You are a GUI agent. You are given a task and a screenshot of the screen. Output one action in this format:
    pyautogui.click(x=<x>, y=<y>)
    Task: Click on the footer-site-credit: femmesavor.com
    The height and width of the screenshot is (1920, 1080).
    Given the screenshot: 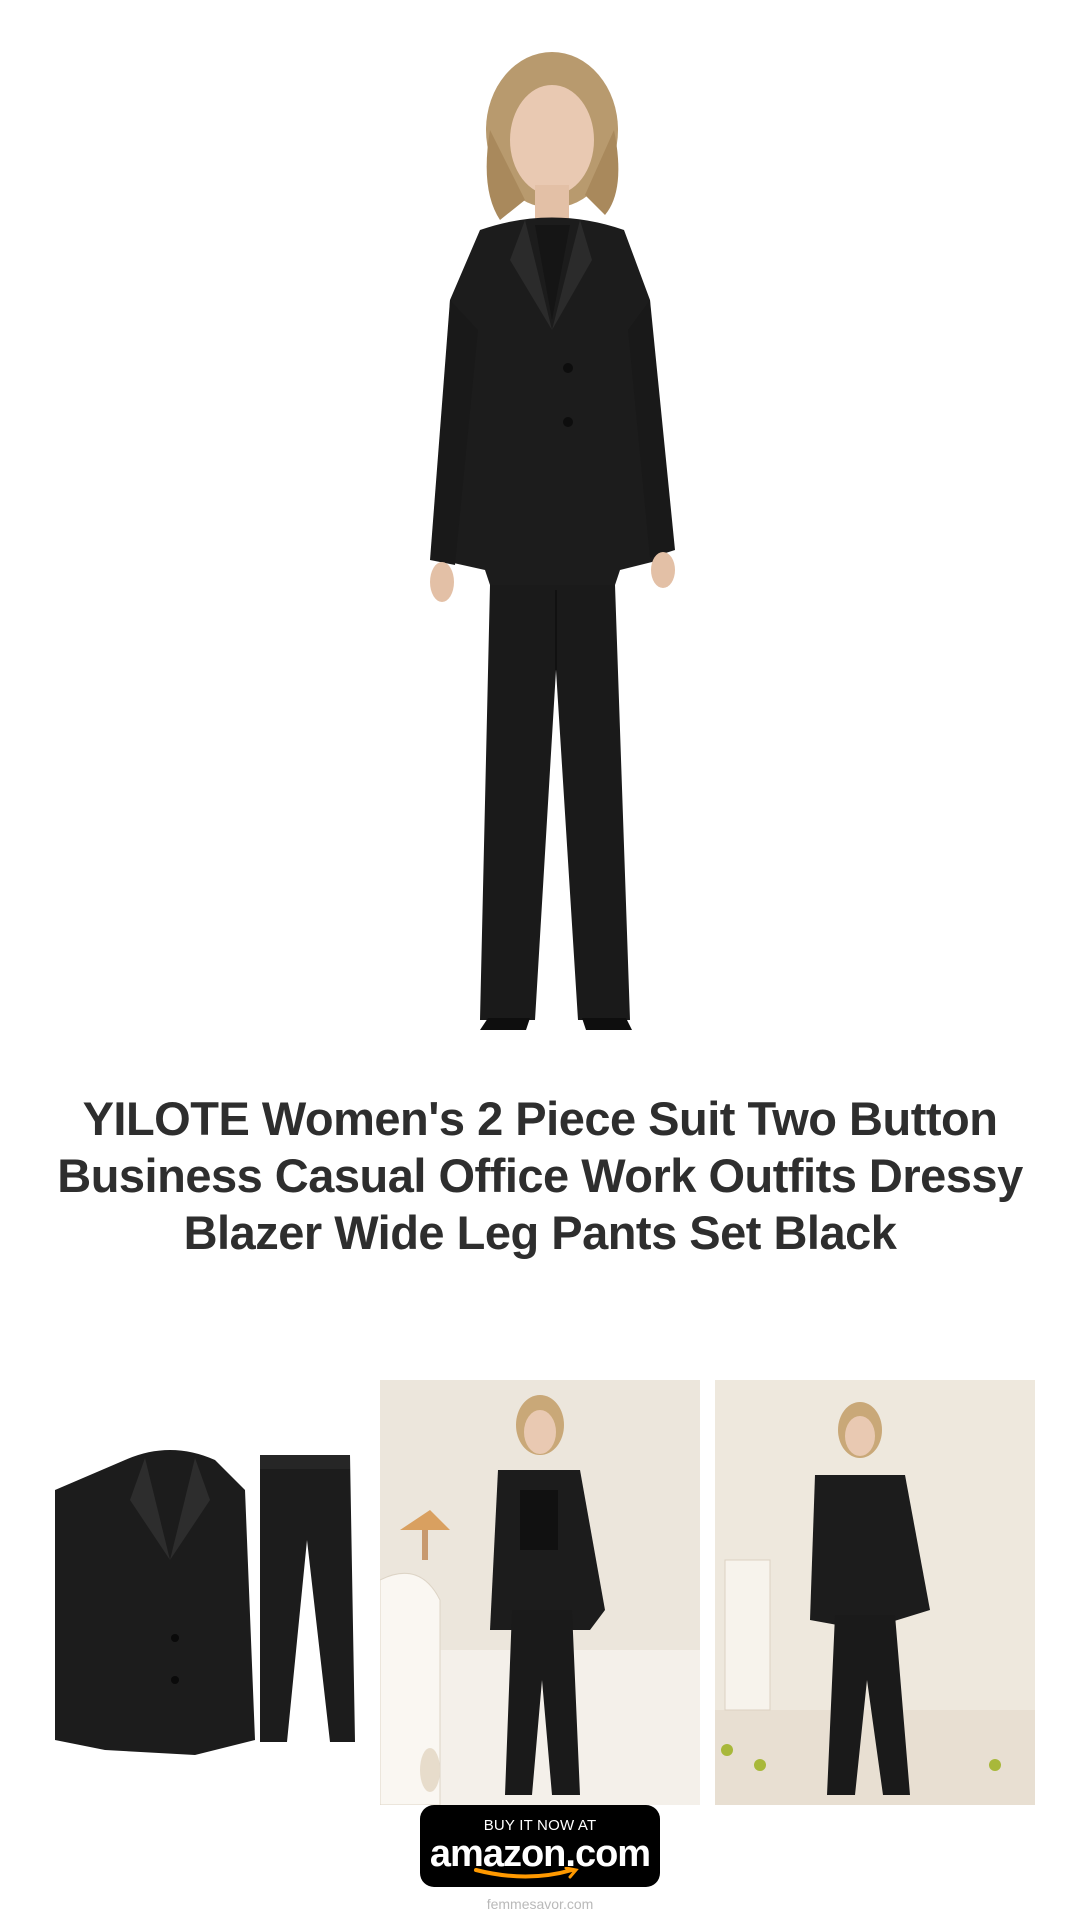 What is the action you would take?
    pyautogui.click(x=540, y=1904)
    